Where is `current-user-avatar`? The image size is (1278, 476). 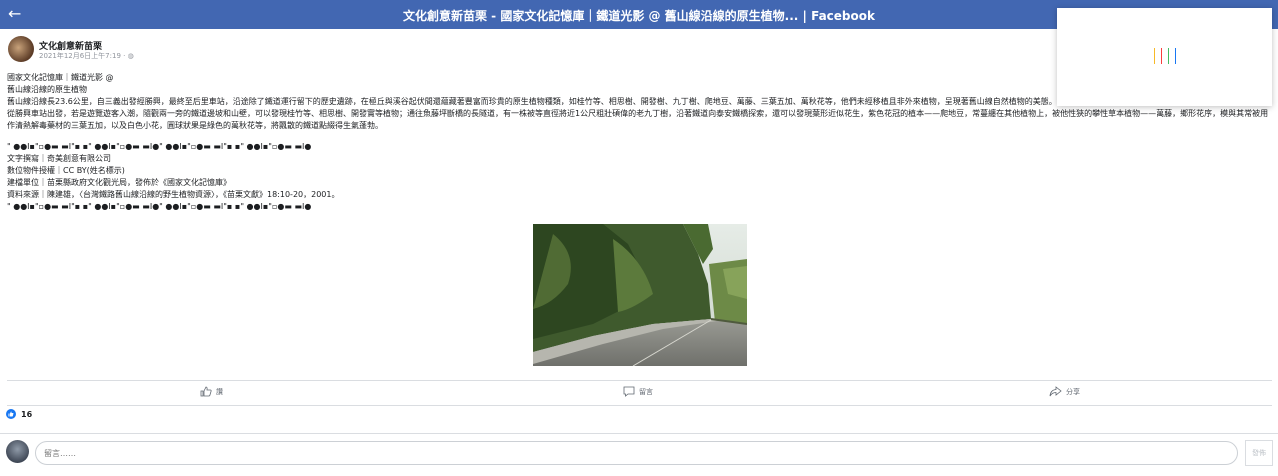 current-user-avatar is located at coordinates (17, 451).